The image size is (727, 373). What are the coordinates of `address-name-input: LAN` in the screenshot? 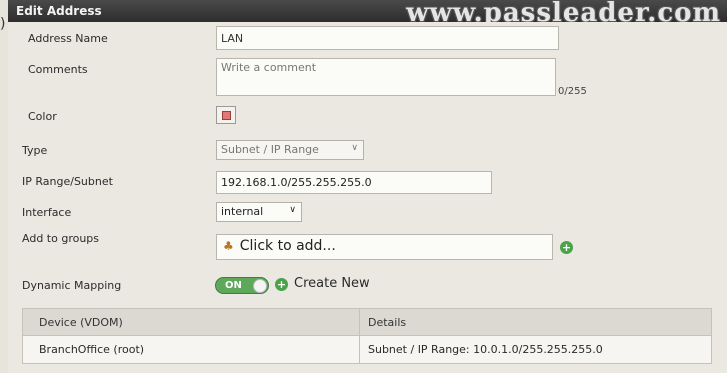 It's located at (387, 38).